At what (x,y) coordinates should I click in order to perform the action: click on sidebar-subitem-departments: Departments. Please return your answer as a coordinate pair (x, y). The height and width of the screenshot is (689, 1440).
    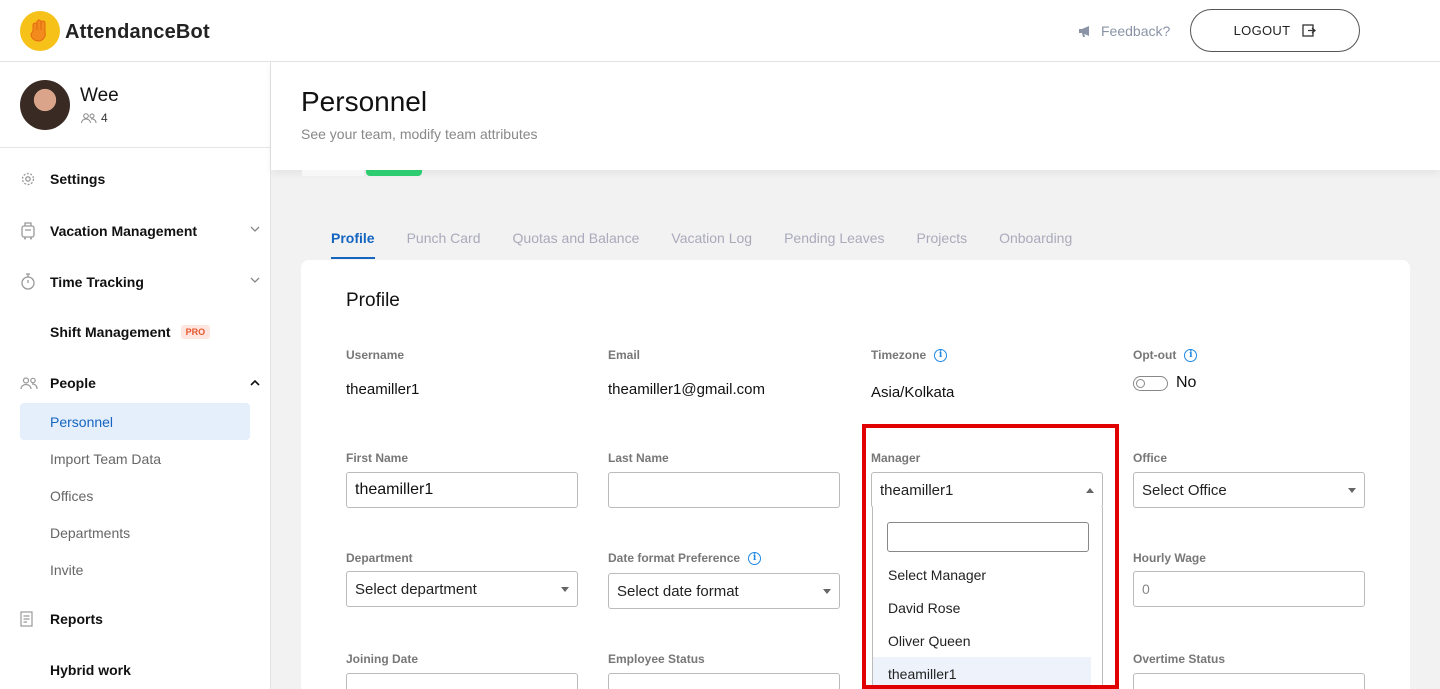
    Looking at the image, I should click on (135, 532).